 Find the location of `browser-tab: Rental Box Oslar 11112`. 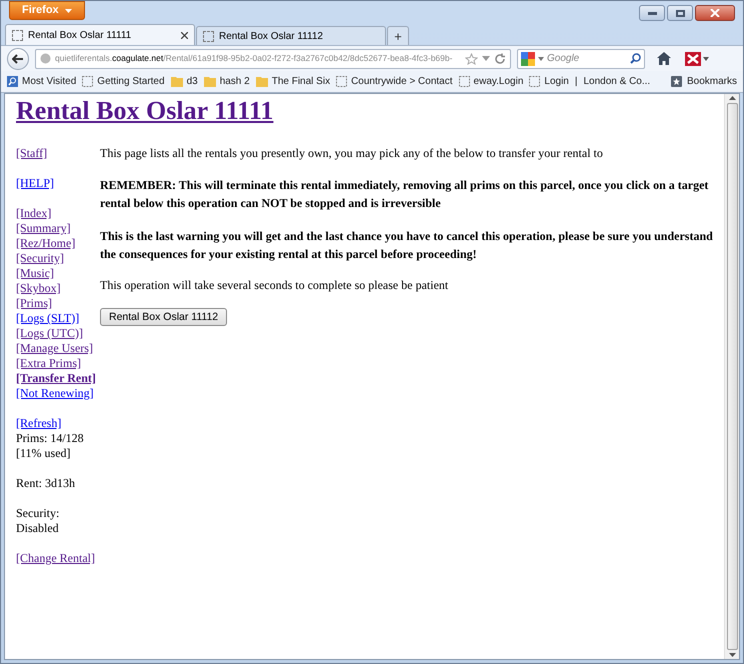

browser-tab: Rental Box Oslar 11112 is located at coordinates (291, 35).